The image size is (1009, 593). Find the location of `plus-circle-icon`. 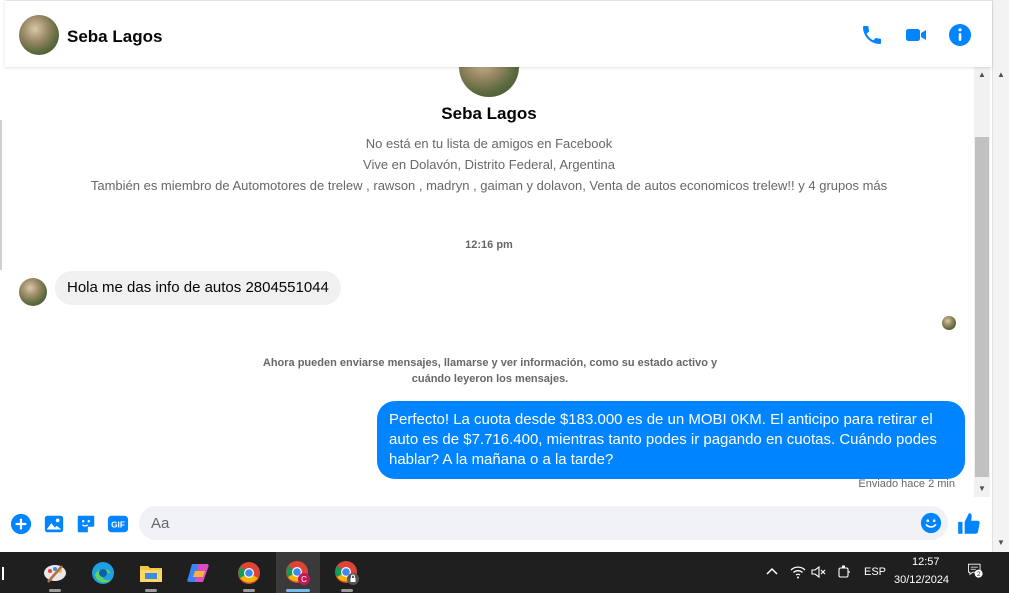

plus-circle-icon is located at coordinates (21, 524).